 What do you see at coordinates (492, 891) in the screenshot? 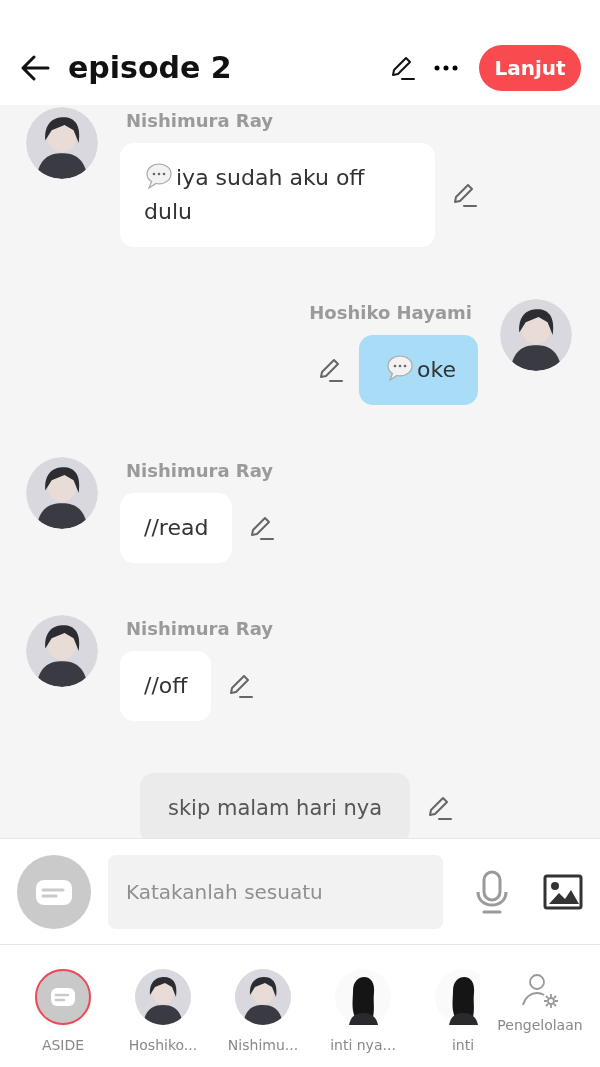
I see `microphone-icon` at bounding box center [492, 891].